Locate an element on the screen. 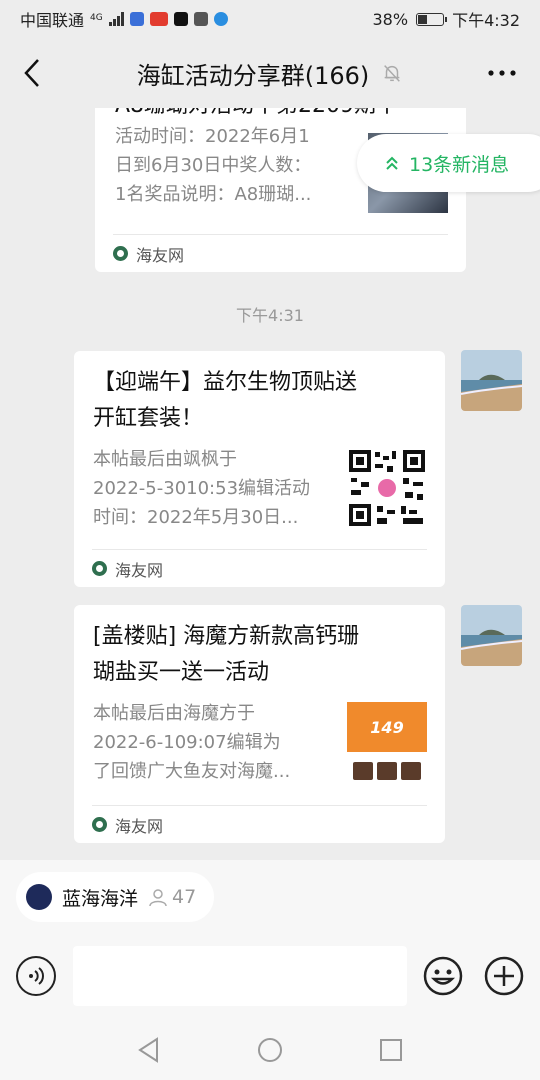 The height and width of the screenshot is (1080, 540). card-title: 开缸套装！ is located at coordinates (148, 418).